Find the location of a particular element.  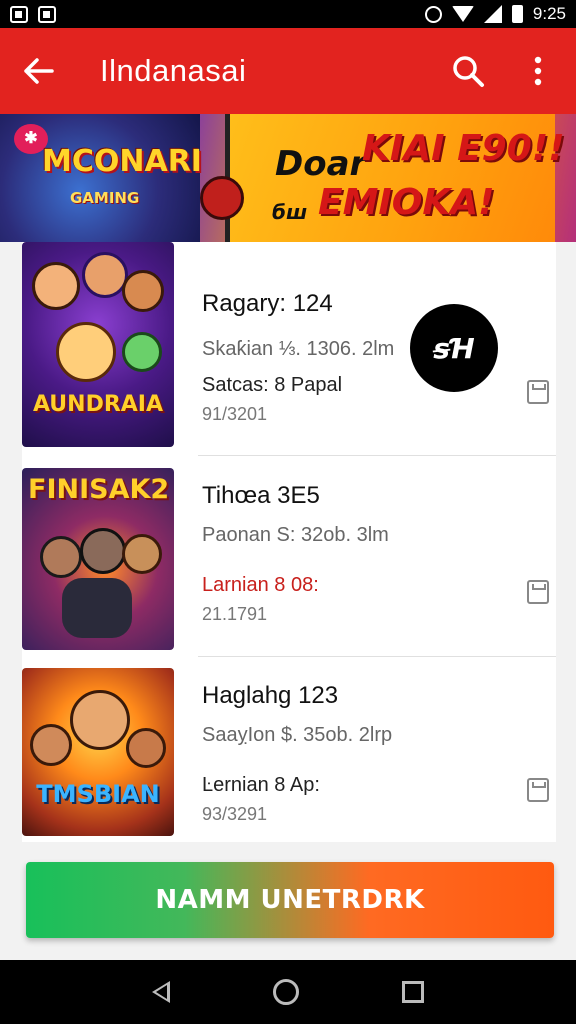

floating-action-button: ꞩꞪ is located at coordinates (454, 348).